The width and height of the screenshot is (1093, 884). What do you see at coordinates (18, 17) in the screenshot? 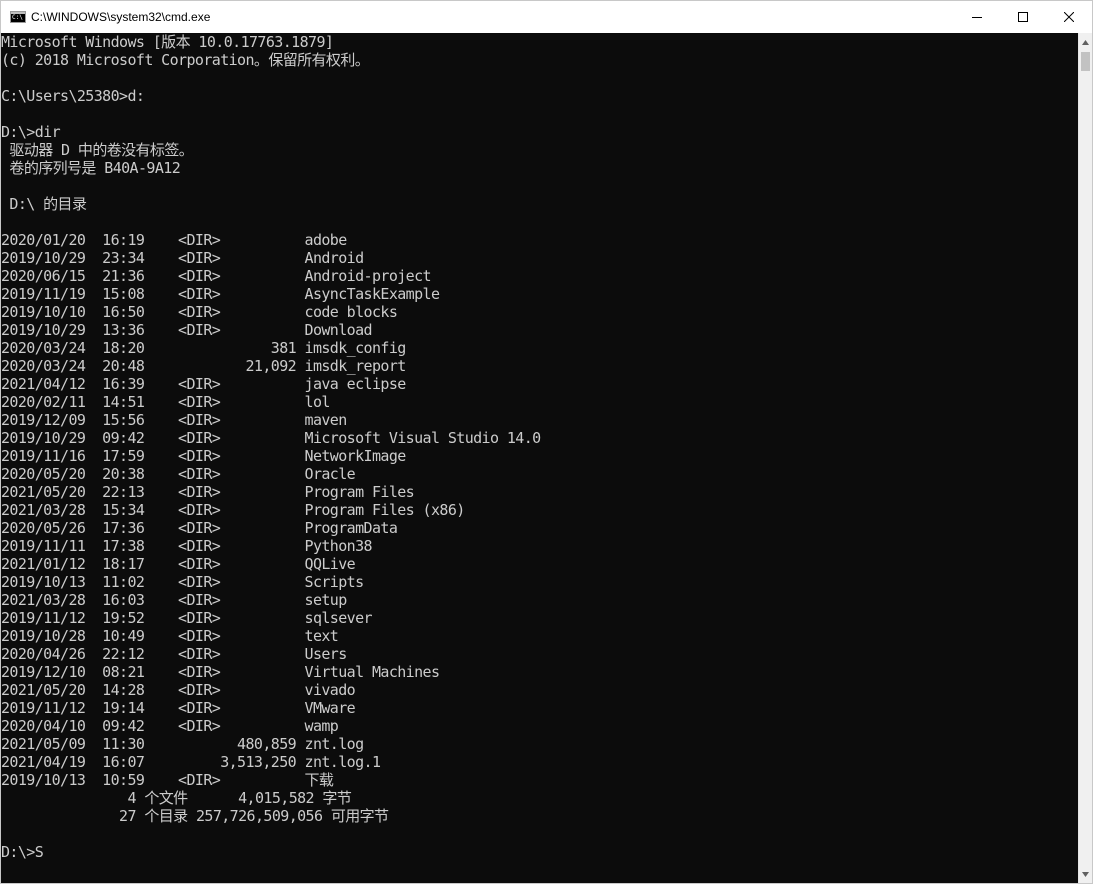
I see `cmd-app-icon` at bounding box center [18, 17].